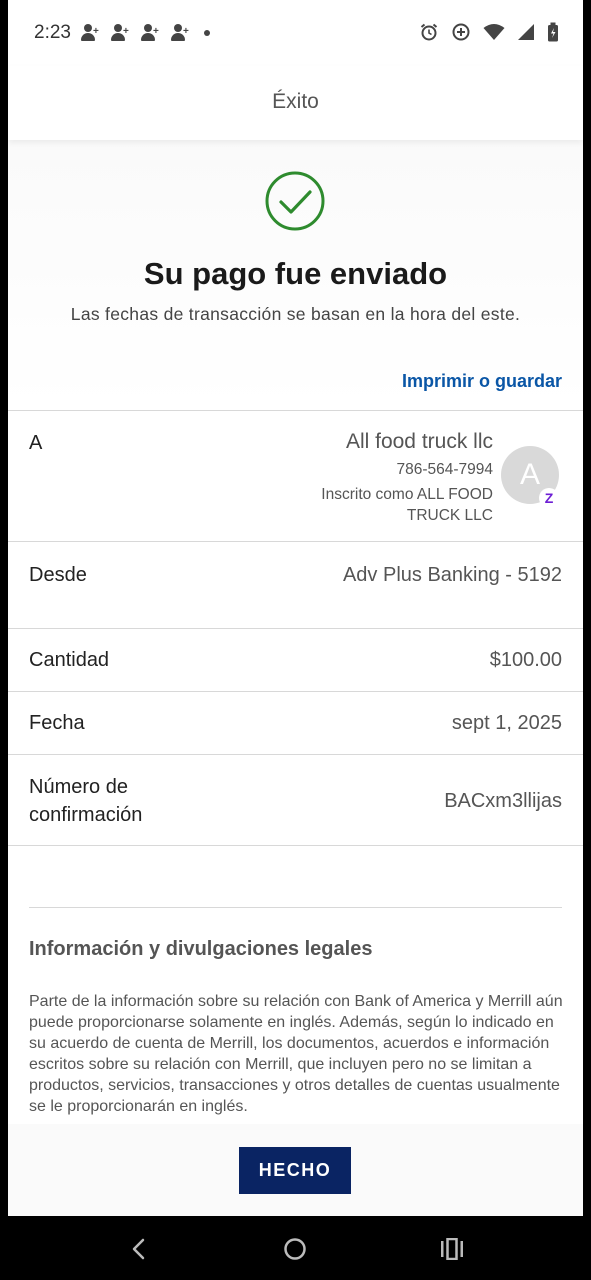 This screenshot has height=1280, width=591. What do you see at coordinates (295, 800) in the screenshot?
I see `confirmation-row: Número de confirmación BACxm3llijas` at bounding box center [295, 800].